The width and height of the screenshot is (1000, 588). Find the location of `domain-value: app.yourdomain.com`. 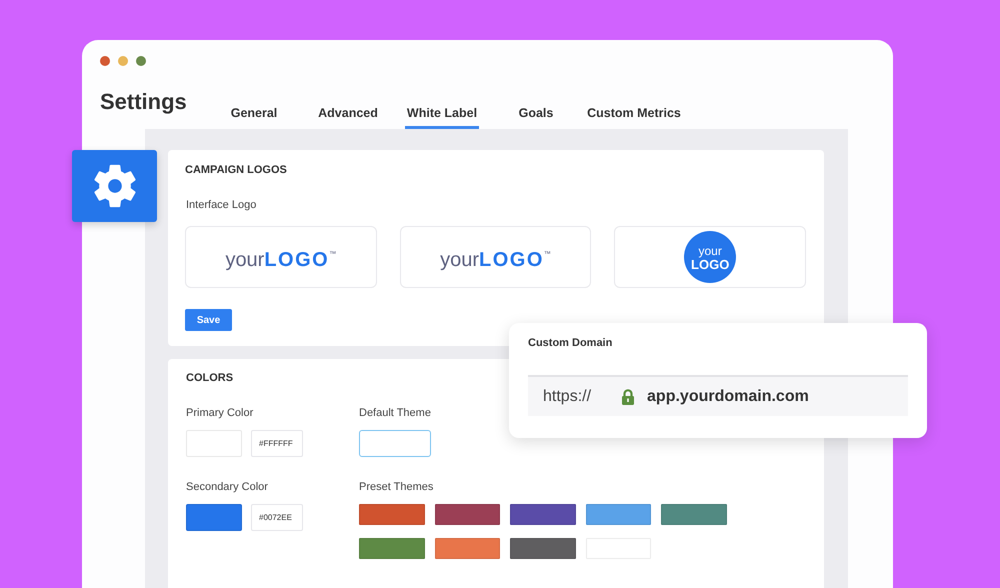

domain-value: app.yourdomain.com is located at coordinates (728, 397).